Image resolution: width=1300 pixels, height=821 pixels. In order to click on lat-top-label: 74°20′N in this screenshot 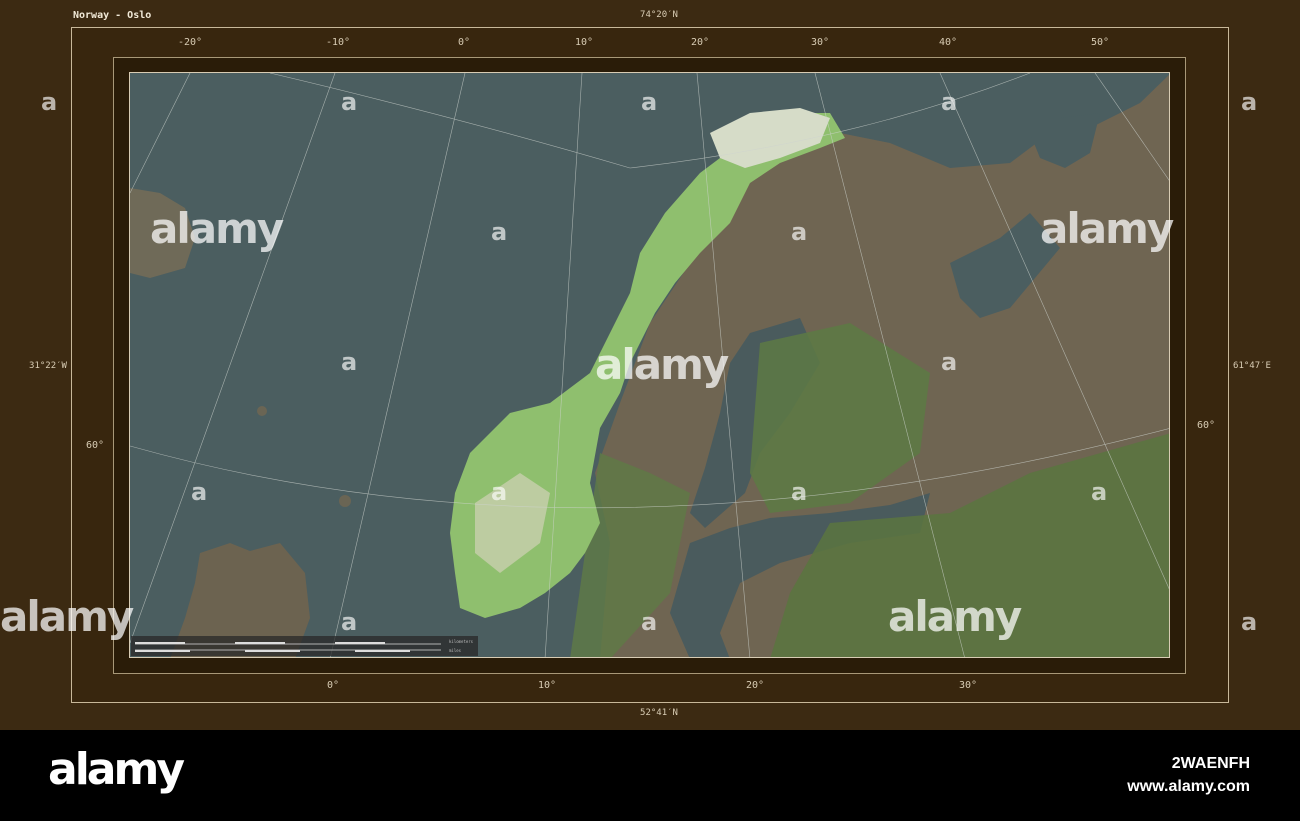, I will do `click(659, 15)`.